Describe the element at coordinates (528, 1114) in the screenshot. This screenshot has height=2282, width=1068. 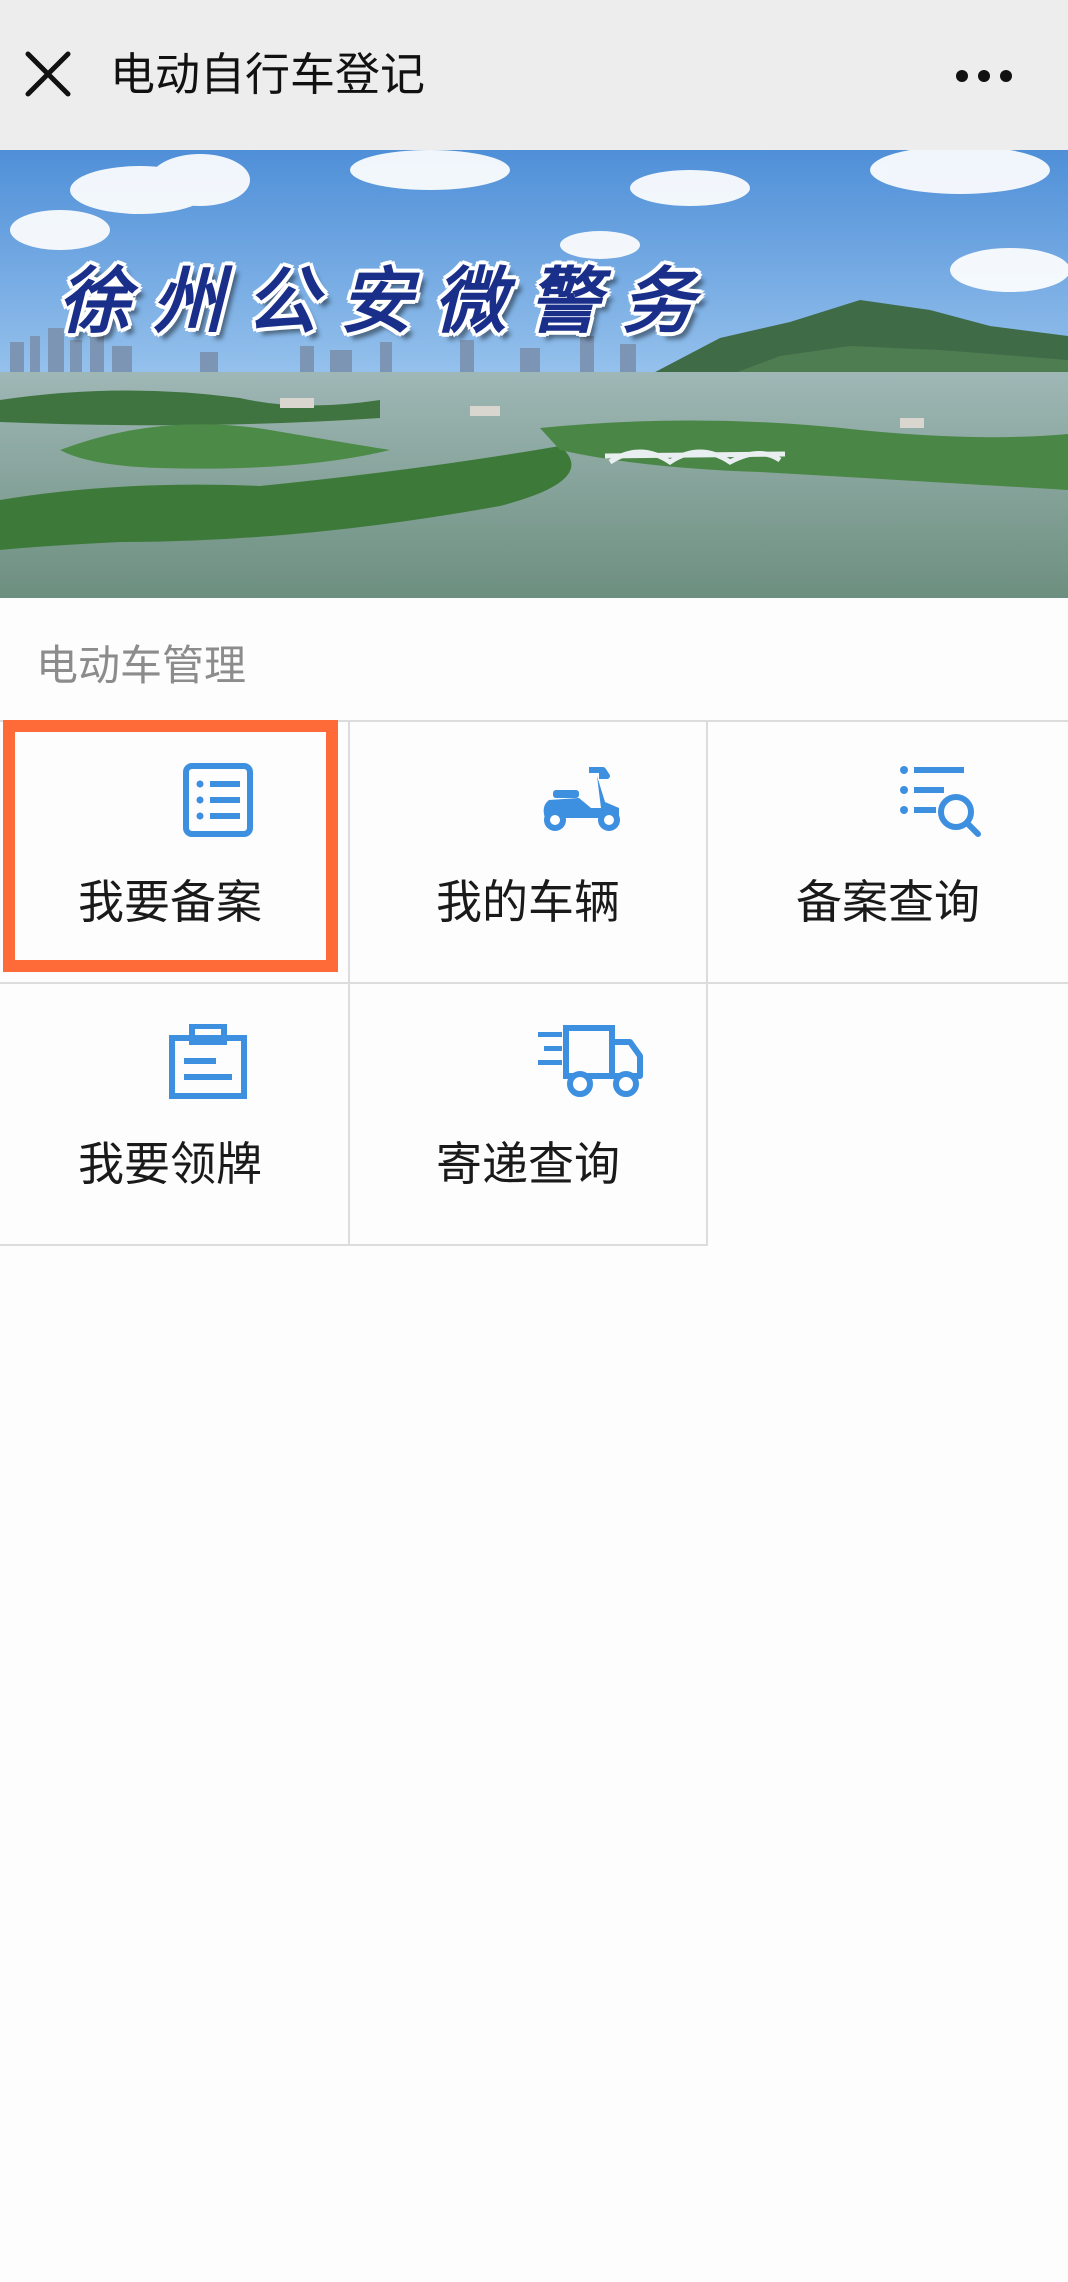
I see `menu-item-delivery-query: 寄递查询` at that location.